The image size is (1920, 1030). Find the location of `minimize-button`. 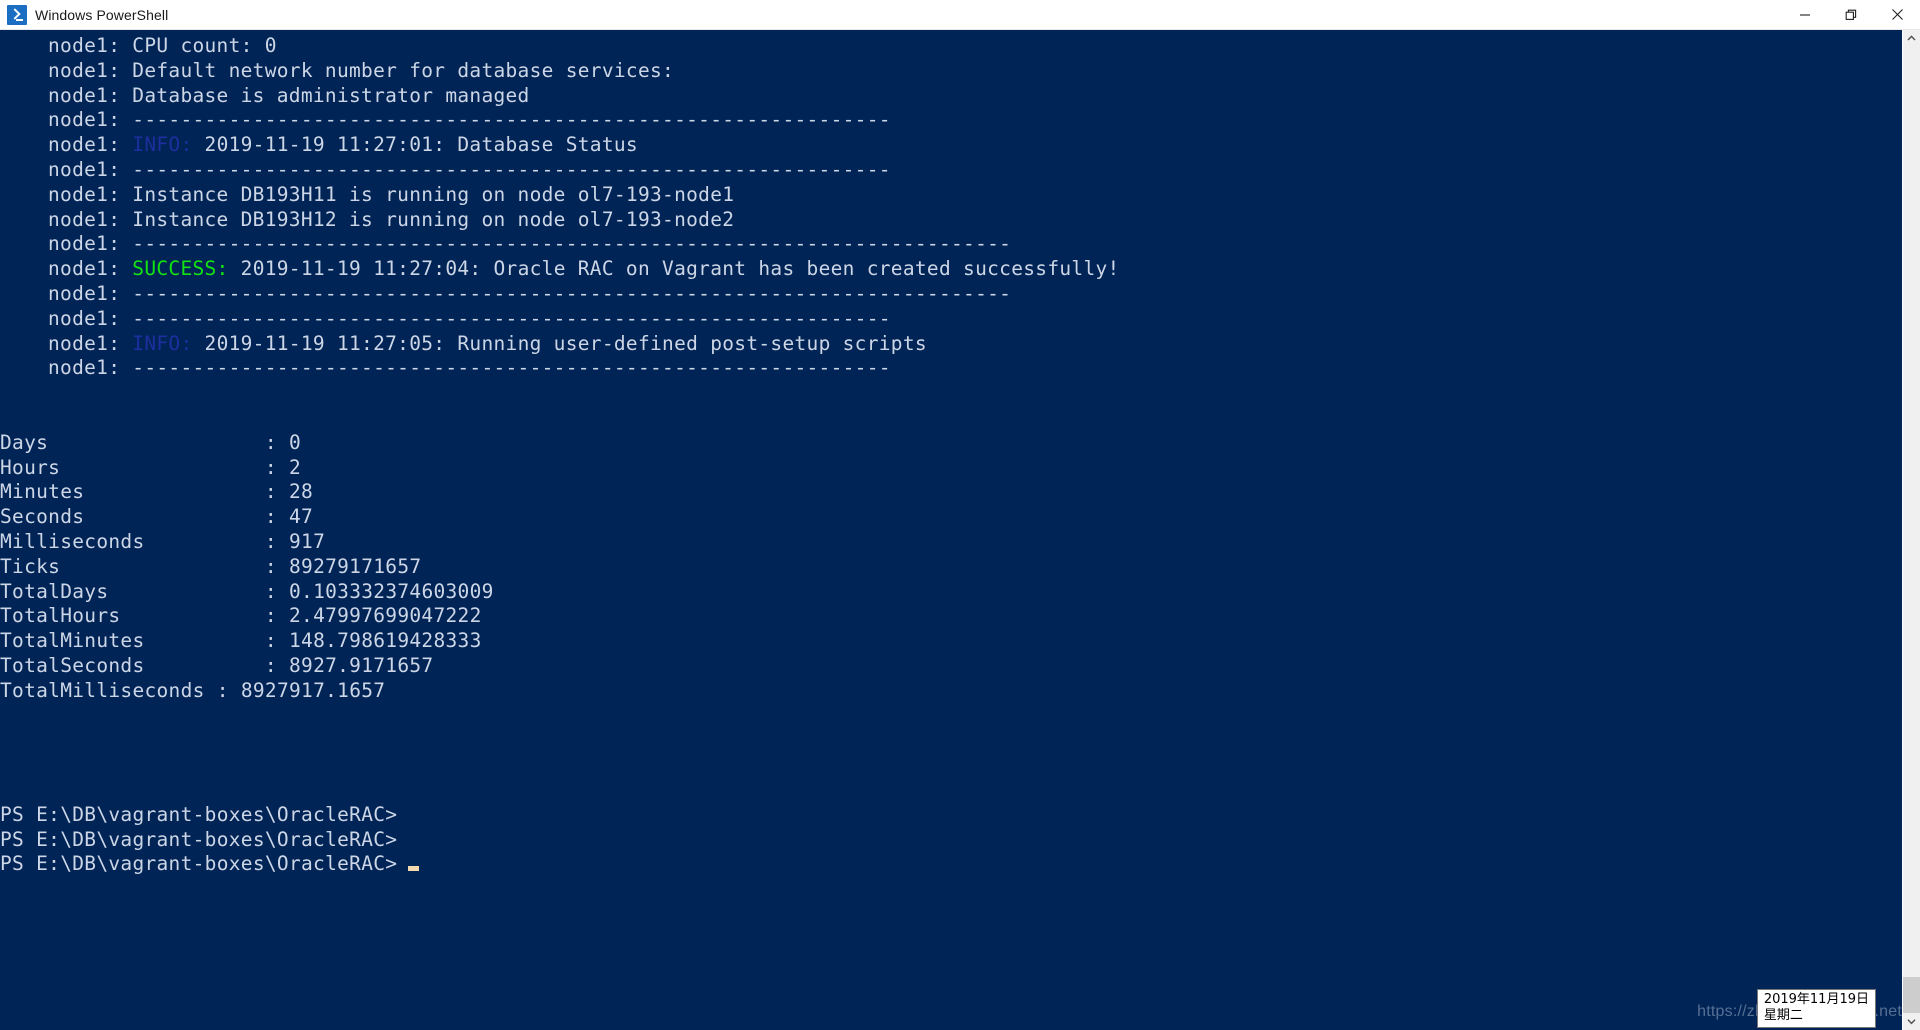

minimize-button is located at coordinates (1805, 15).